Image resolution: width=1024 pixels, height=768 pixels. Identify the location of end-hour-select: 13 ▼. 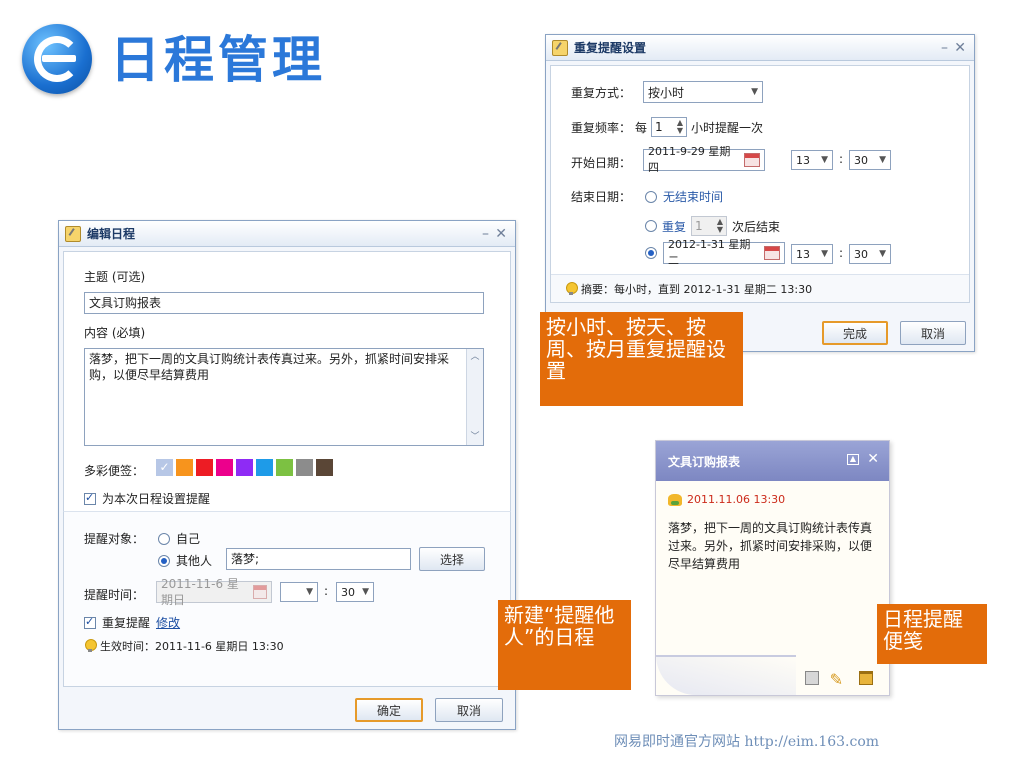
(812, 254).